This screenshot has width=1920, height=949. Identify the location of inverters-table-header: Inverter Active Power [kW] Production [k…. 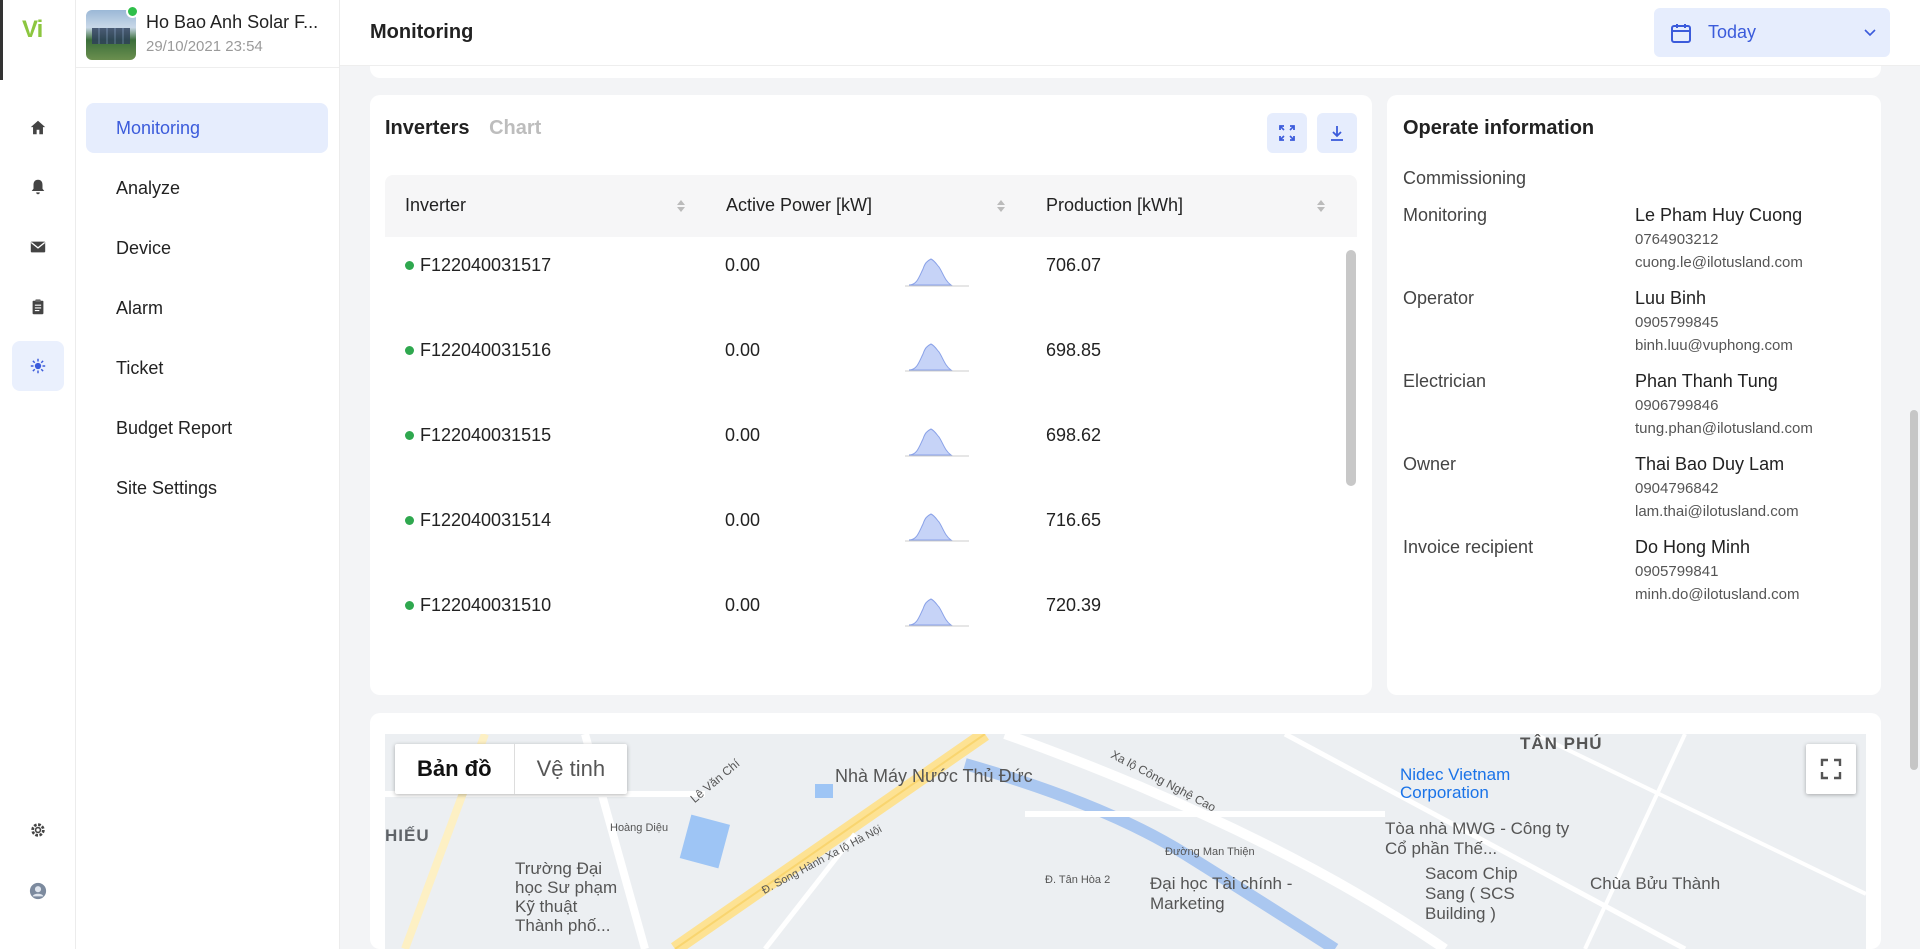
(871, 206).